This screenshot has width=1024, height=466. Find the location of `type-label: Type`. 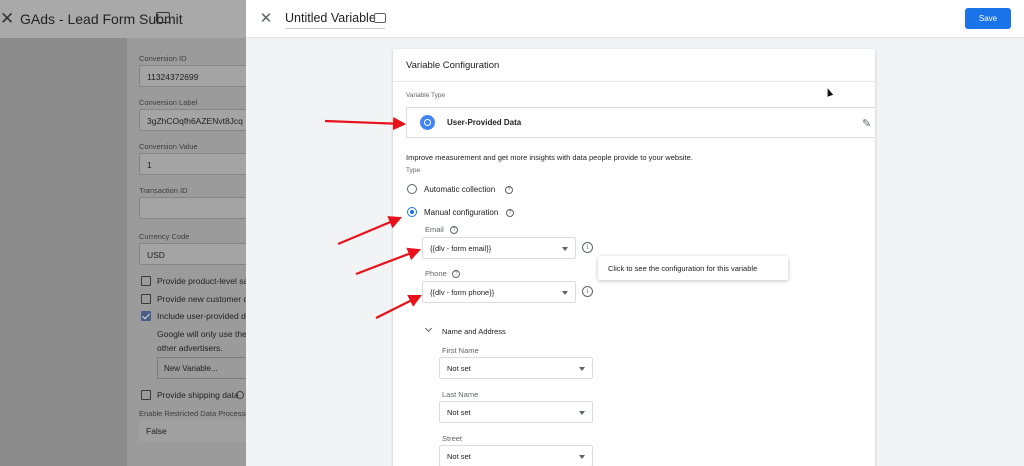

type-label: Type is located at coordinates (413, 170).